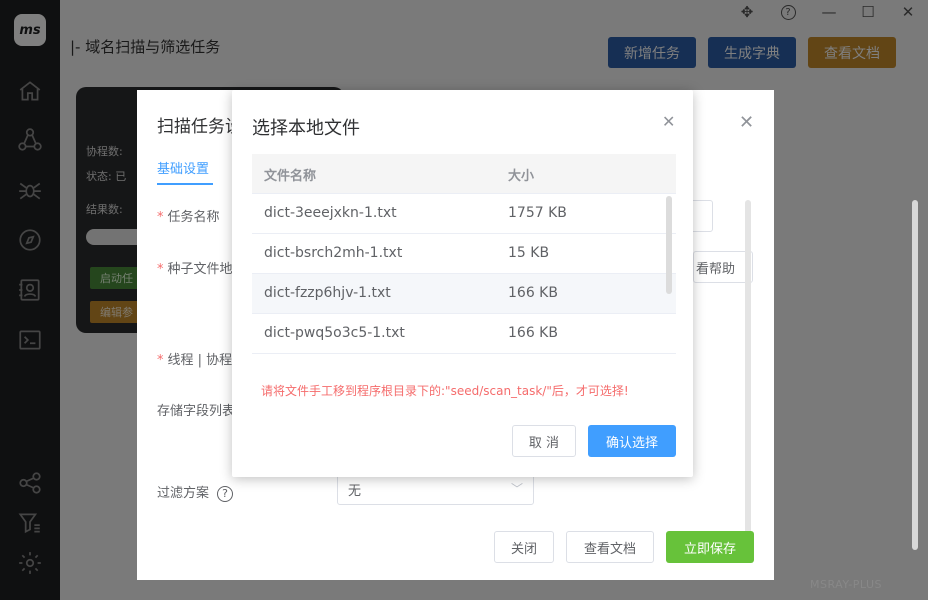 This screenshot has width=928, height=600. I want to click on table-row: dict-pwq5o3c5-1.txt 166 KB, so click(464, 334).